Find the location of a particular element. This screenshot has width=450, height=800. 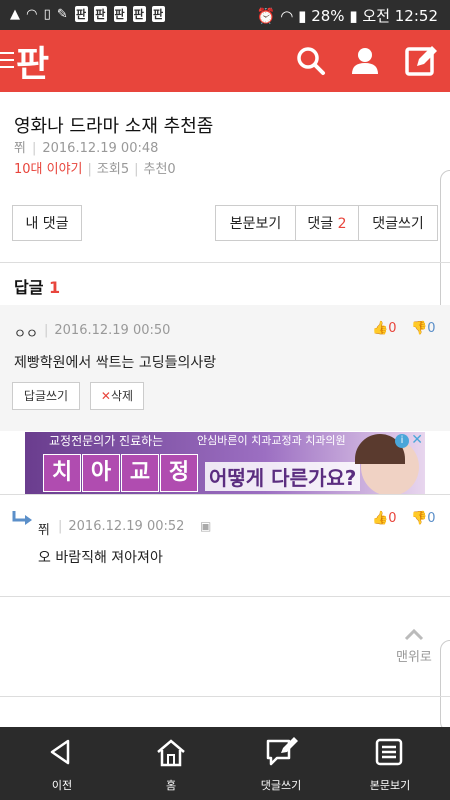

post-author: 쮜 is located at coordinates (20, 148).